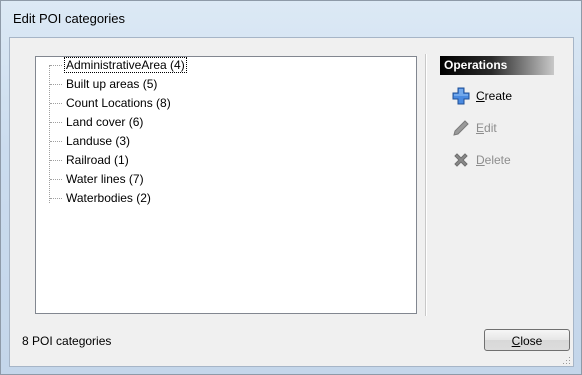  I want to click on pencil-icon, so click(461, 128).